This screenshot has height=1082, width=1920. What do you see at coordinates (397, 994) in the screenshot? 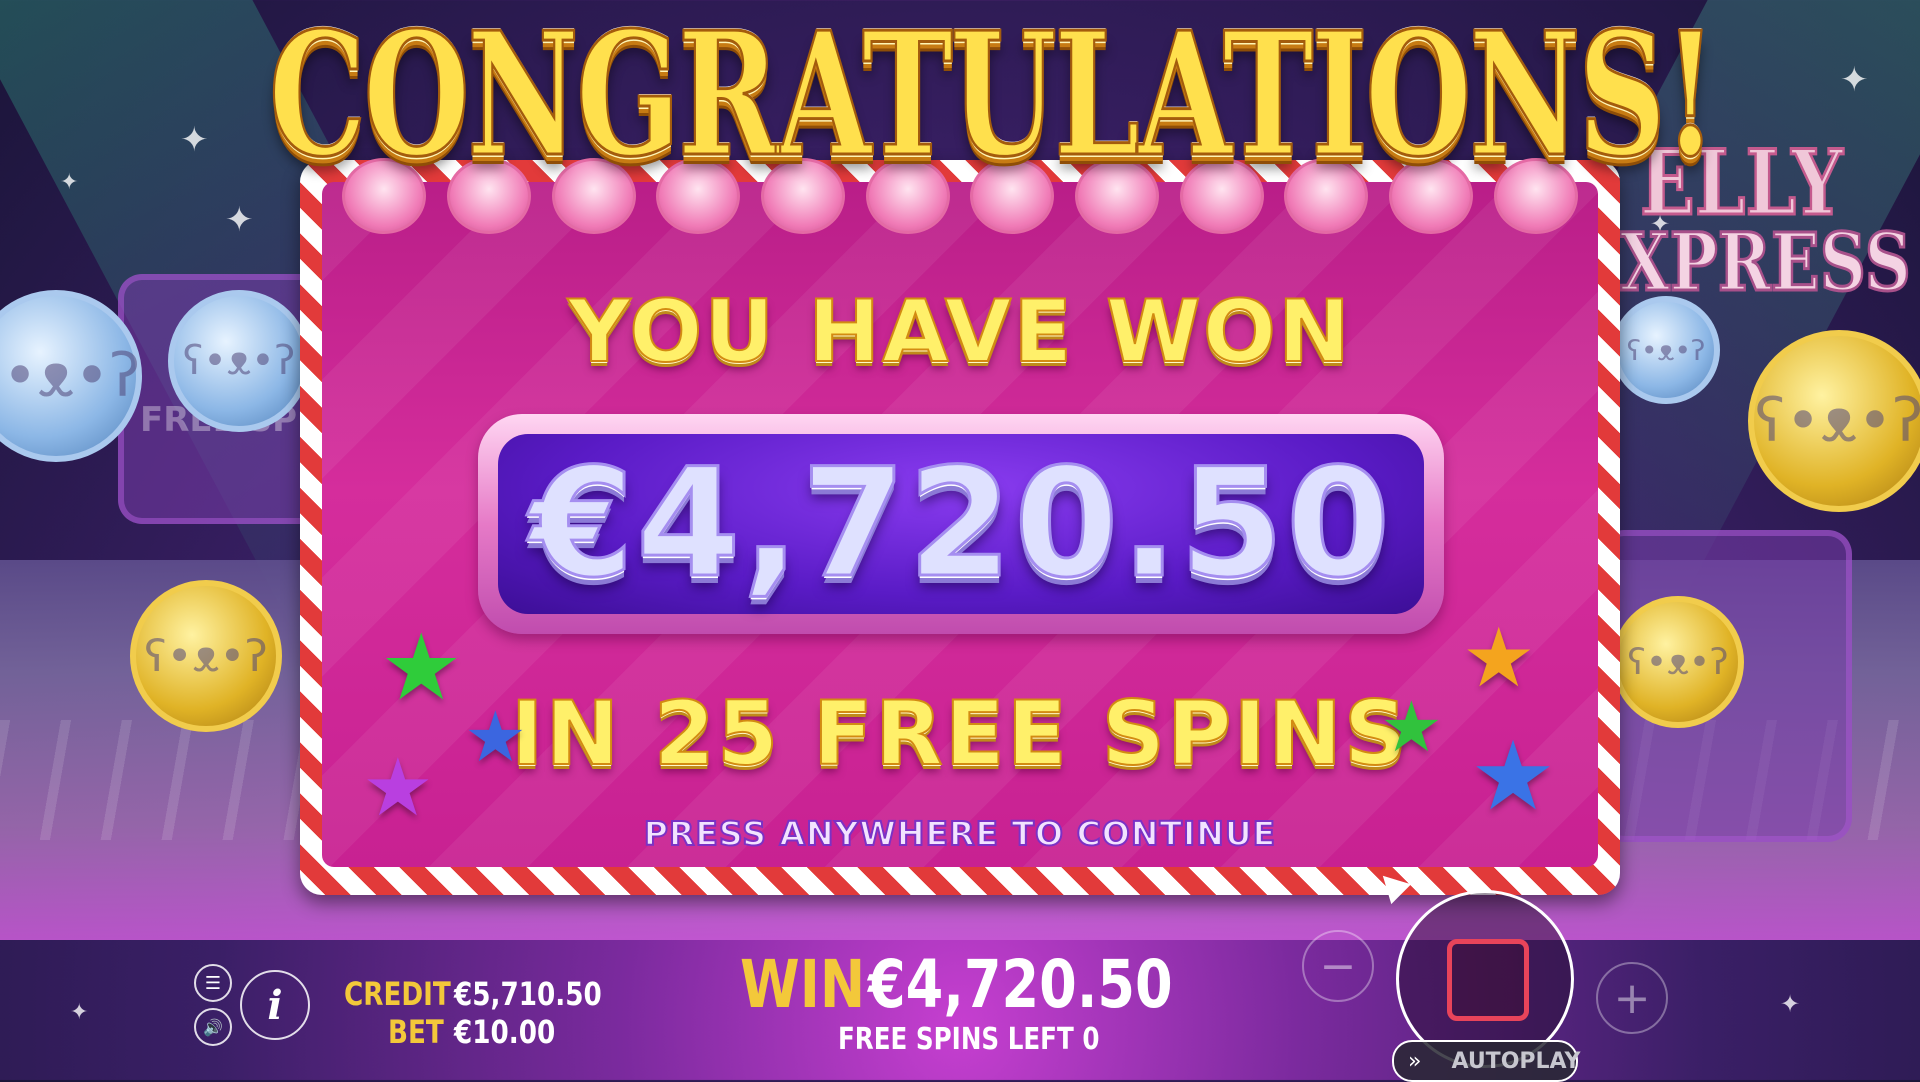
I see `credit-label: CREDIT` at bounding box center [397, 994].